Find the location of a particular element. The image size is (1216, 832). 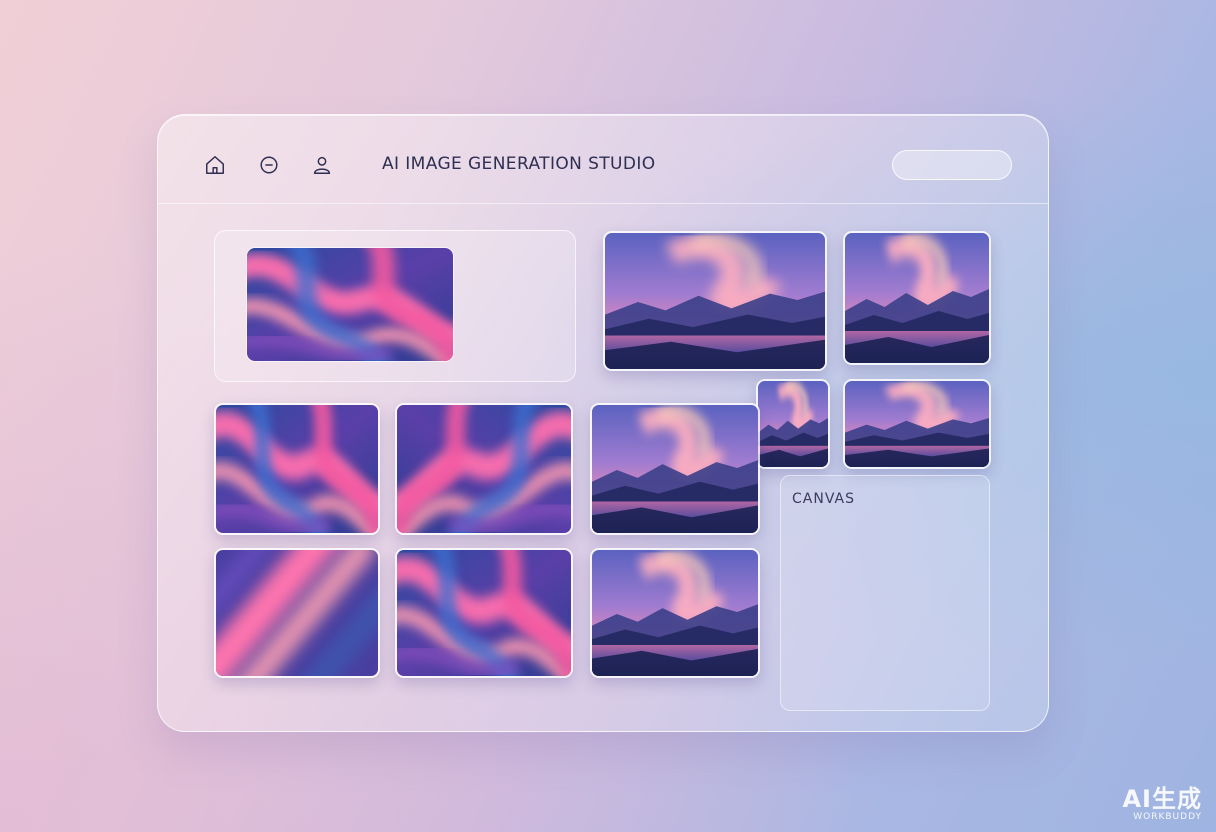

home-icon is located at coordinates (215, 165).